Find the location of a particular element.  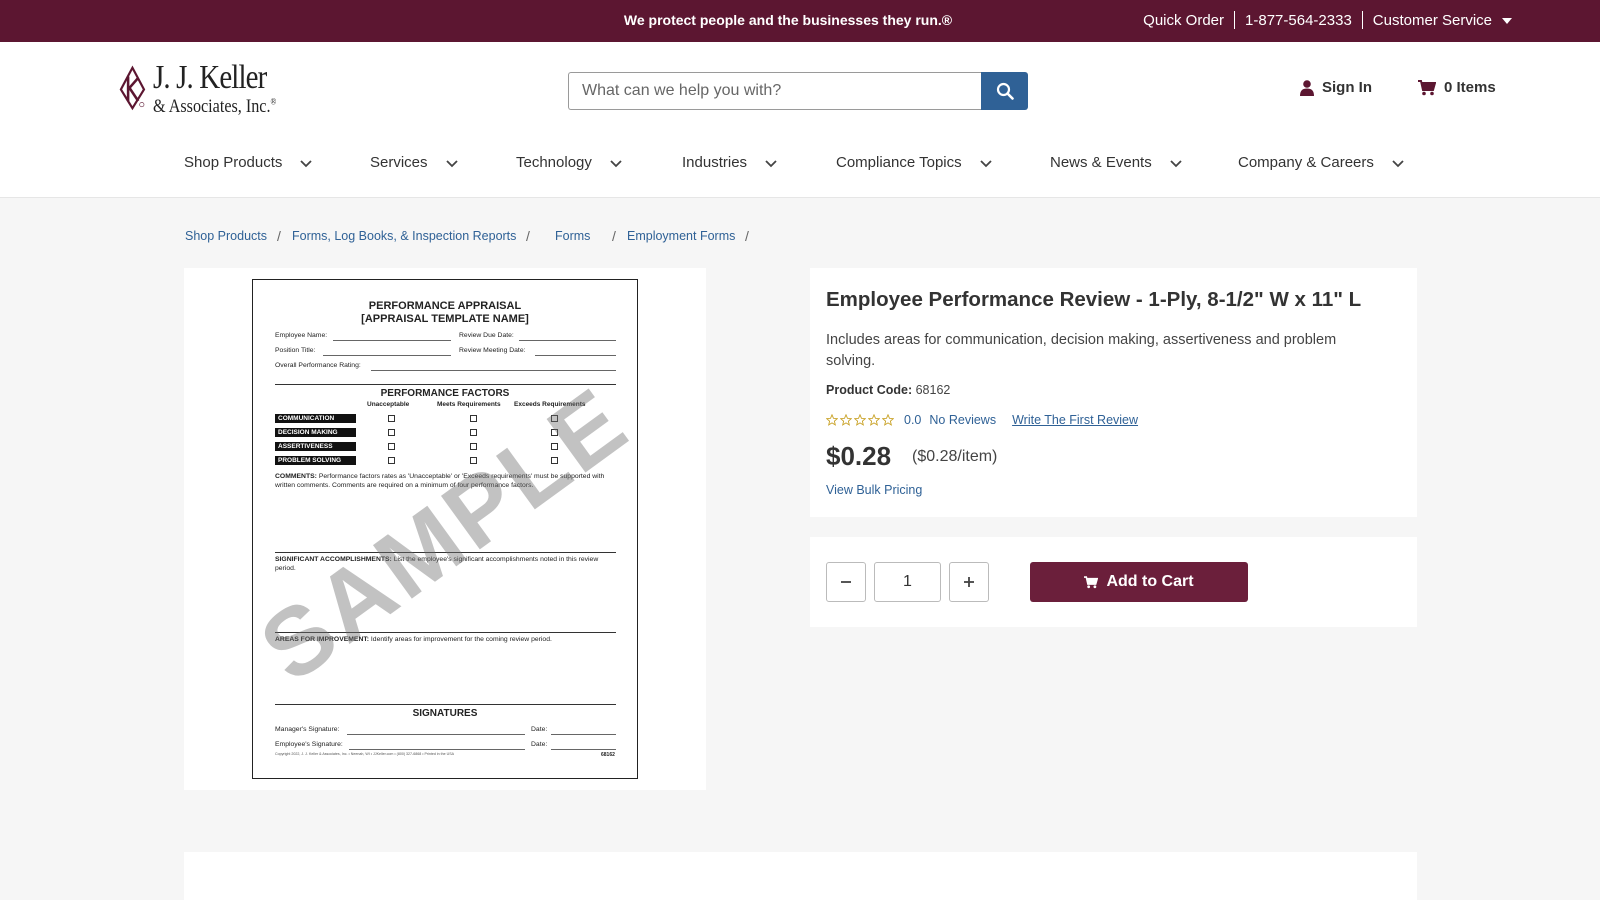

nav-news-events: News & Events is located at coordinates (1116, 162).